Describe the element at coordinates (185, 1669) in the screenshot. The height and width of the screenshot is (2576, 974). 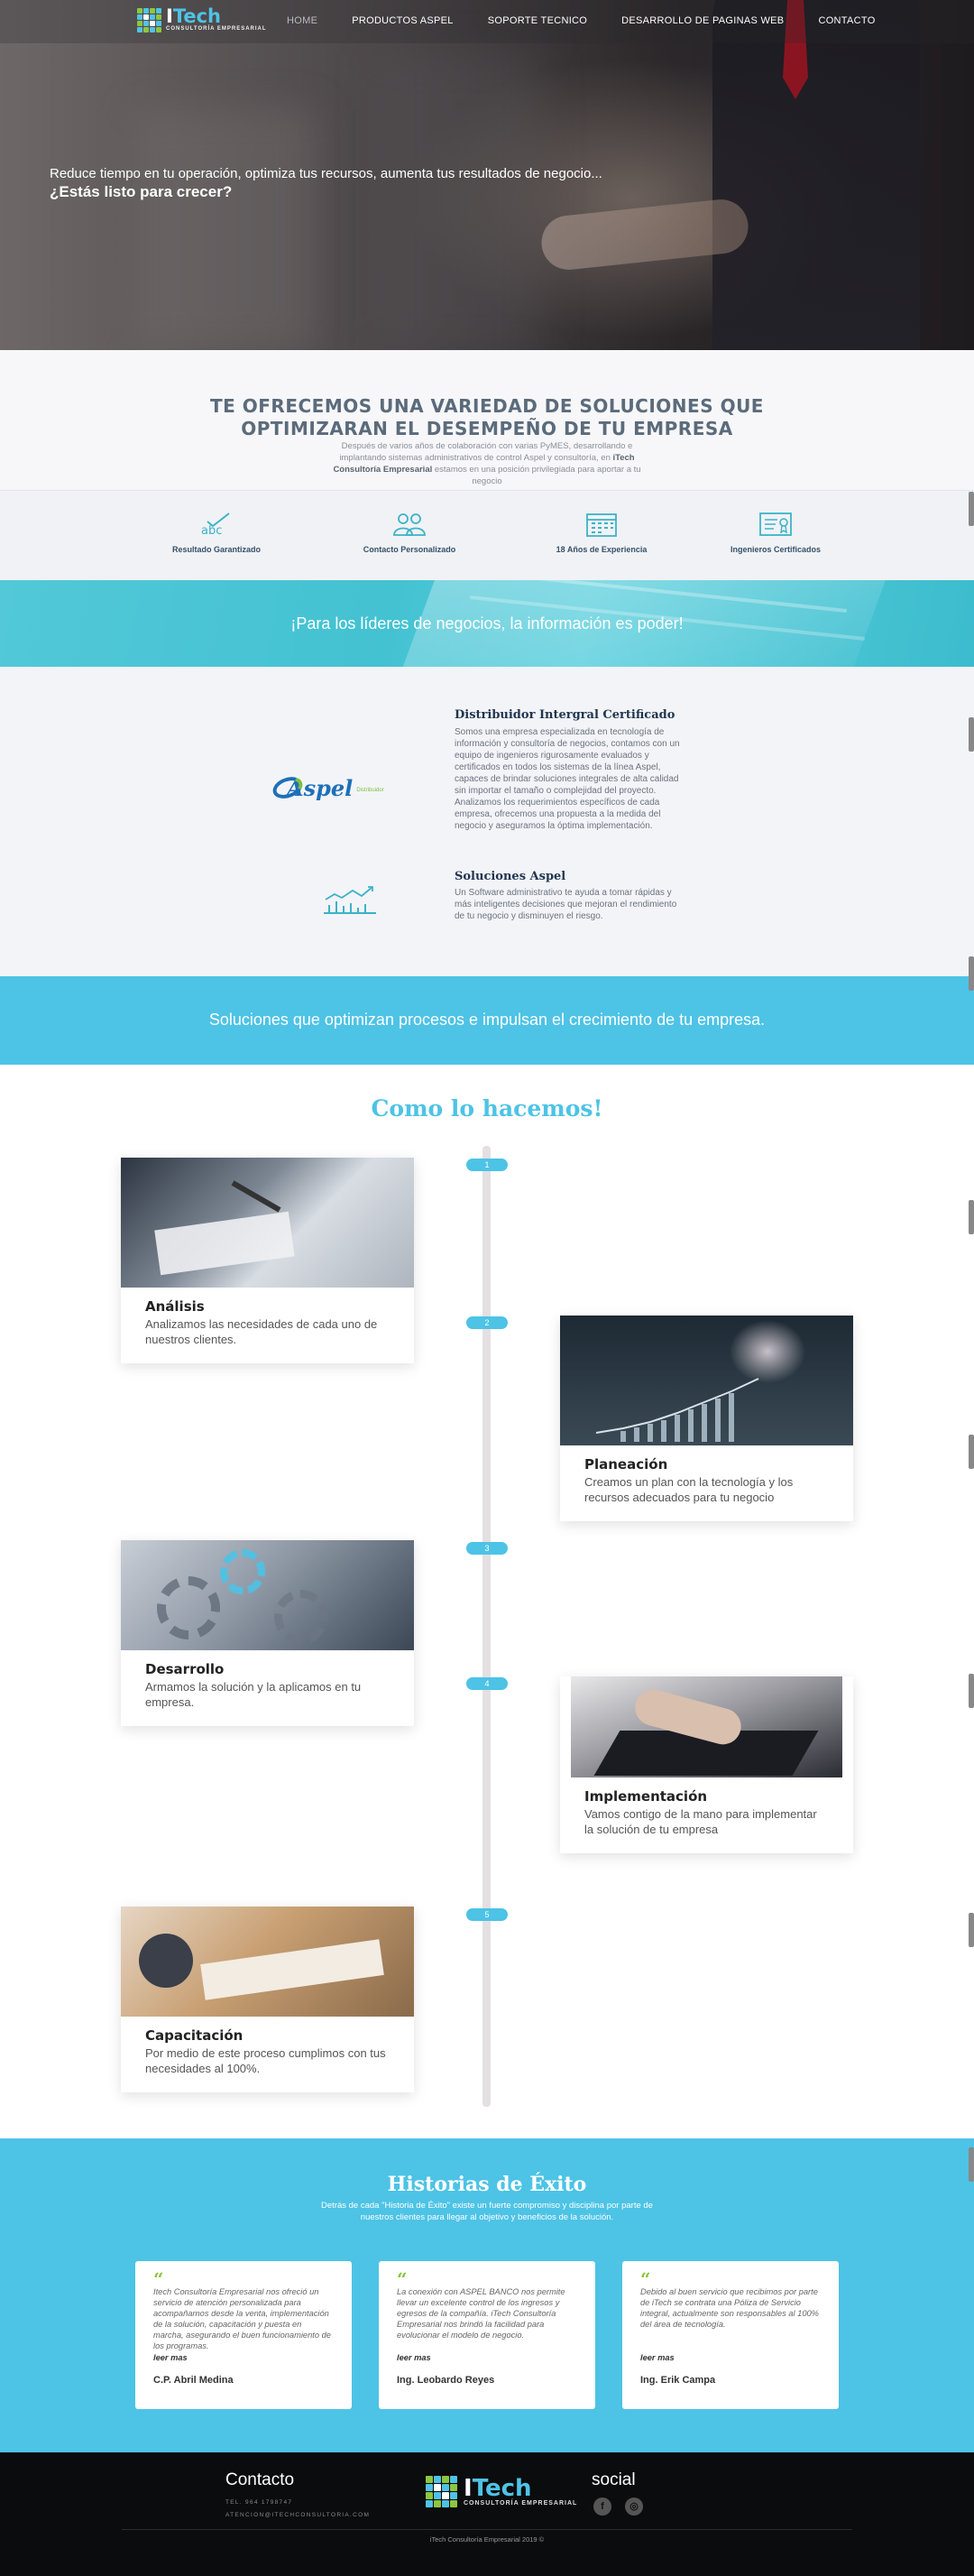
I see `card-title: Desarrollo` at that location.